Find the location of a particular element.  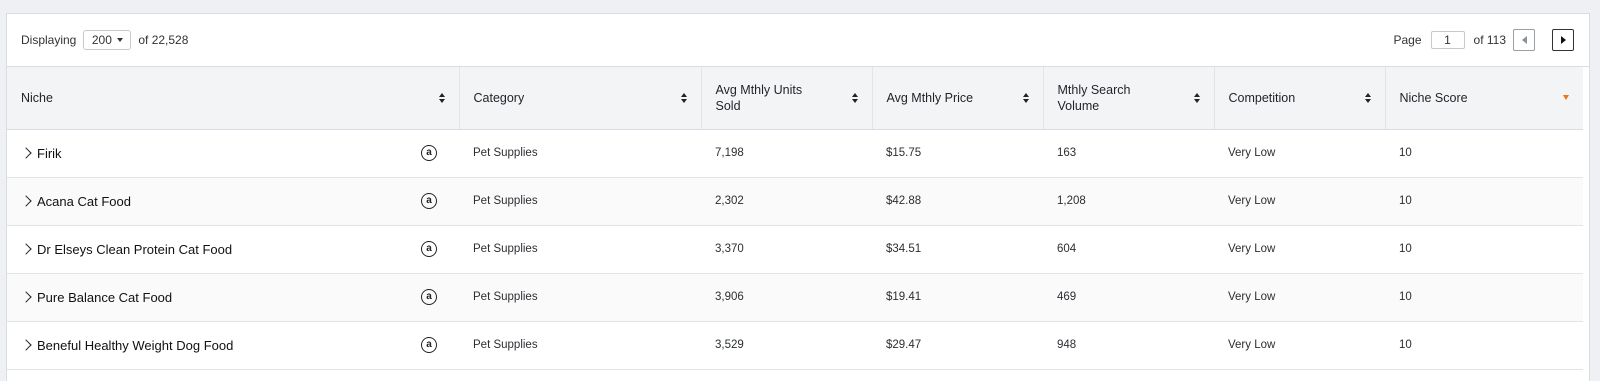

niche-name: Dr Elseys Clean Protein Cat Food is located at coordinates (134, 249).